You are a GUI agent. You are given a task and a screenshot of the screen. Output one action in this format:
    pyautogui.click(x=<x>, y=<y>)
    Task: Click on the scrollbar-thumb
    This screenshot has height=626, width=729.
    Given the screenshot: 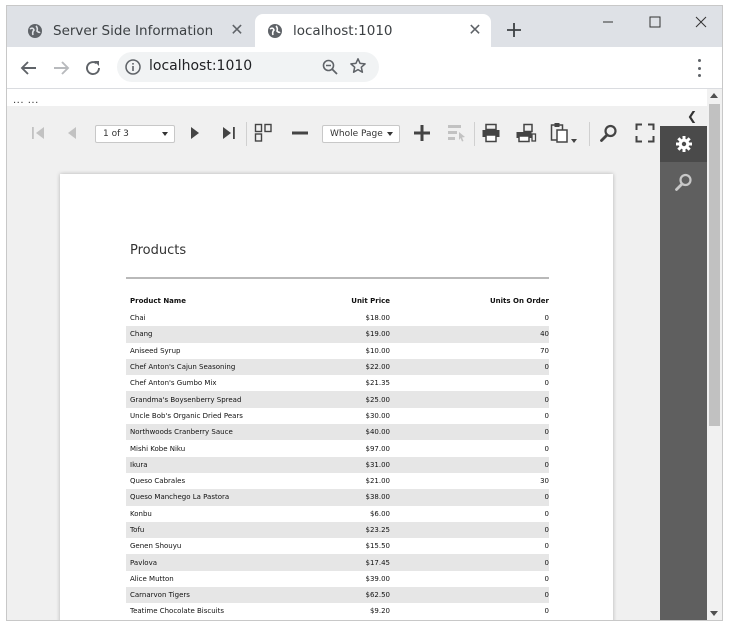 What is the action you would take?
    pyautogui.click(x=714, y=265)
    